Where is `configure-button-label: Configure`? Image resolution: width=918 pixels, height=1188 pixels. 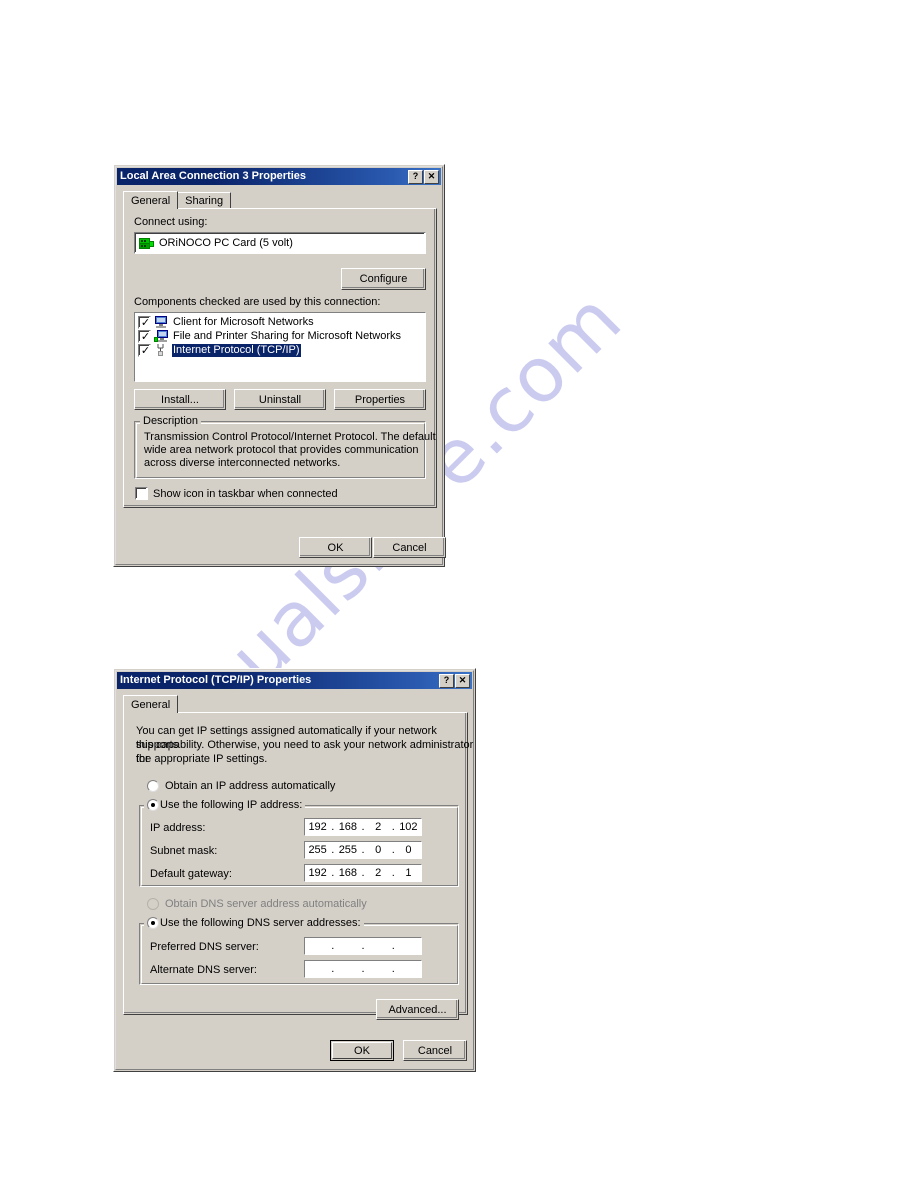 configure-button-label: Configure is located at coordinates (383, 279).